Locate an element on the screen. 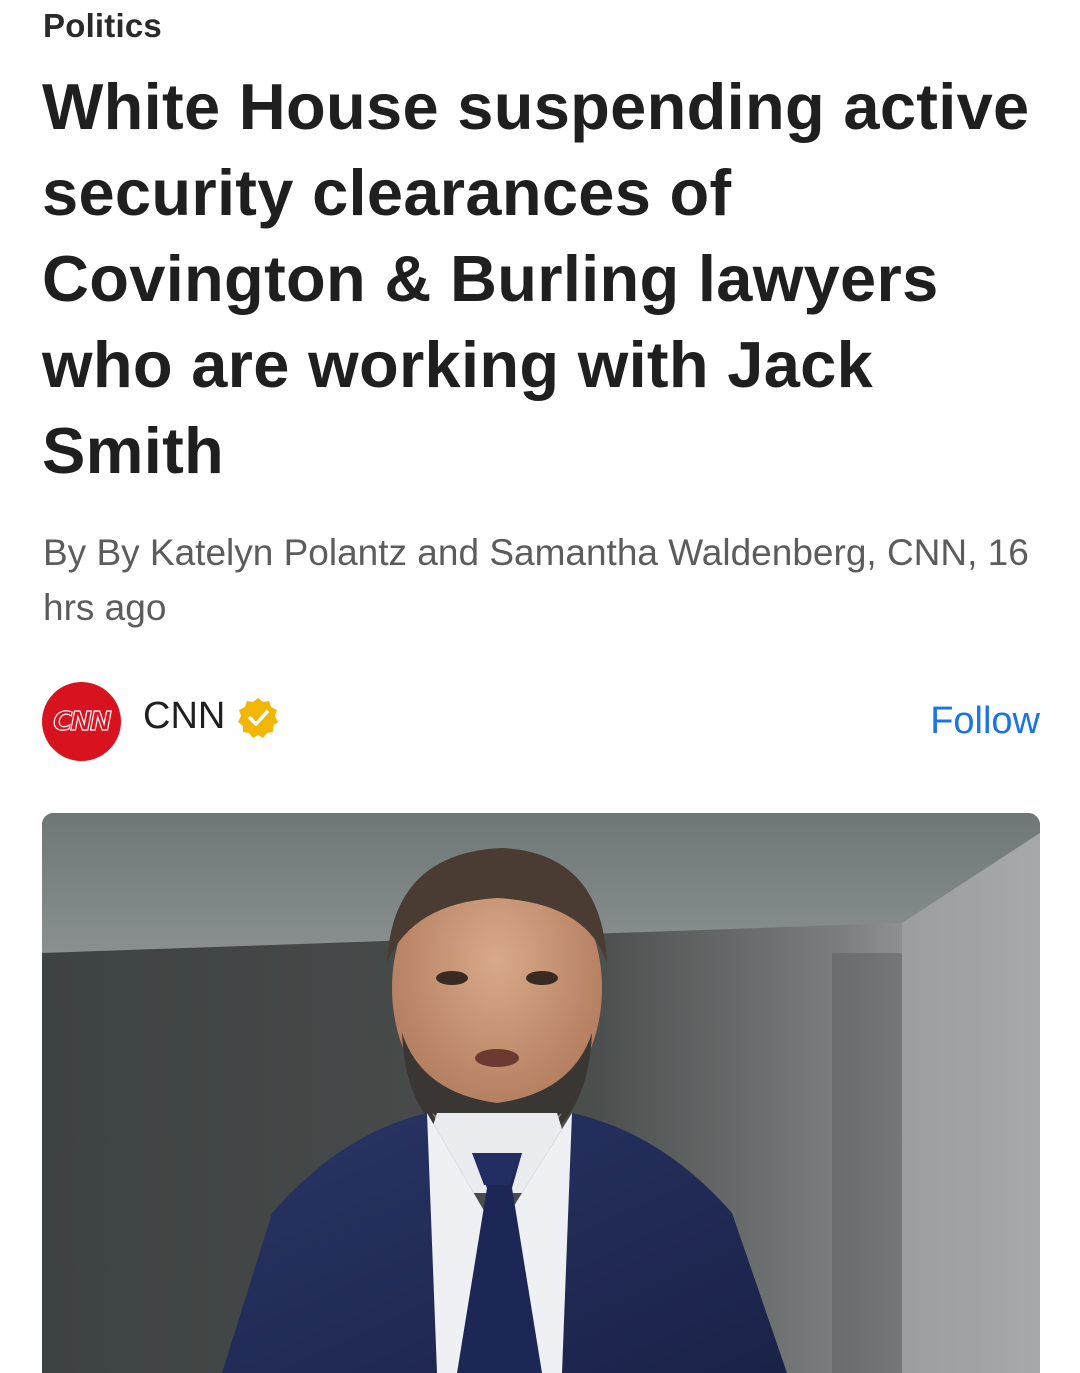 The width and height of the screenshot is (1080, 1373). publisher-name: CNN is located at coordinates (184, 716).